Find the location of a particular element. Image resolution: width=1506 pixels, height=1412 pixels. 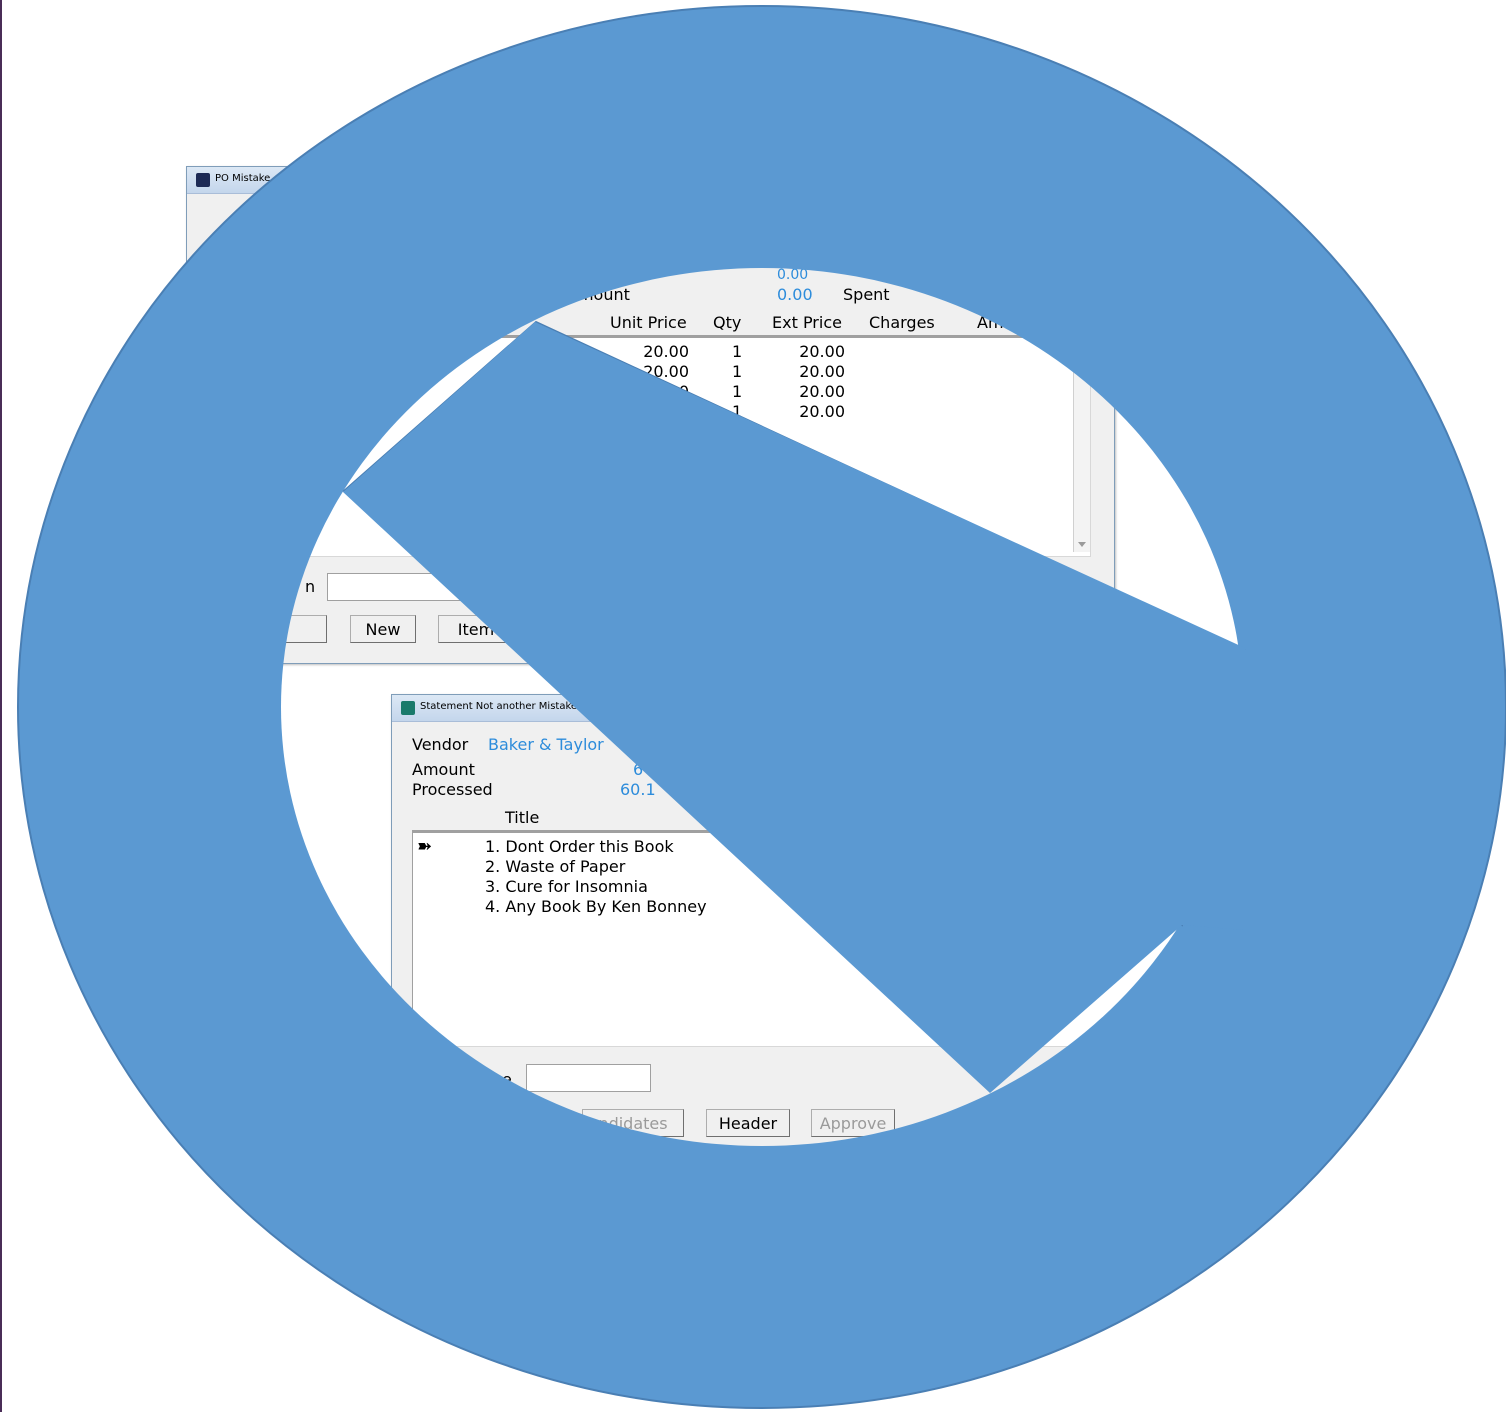

col-amount: Am is located at coordinates (990, 322).